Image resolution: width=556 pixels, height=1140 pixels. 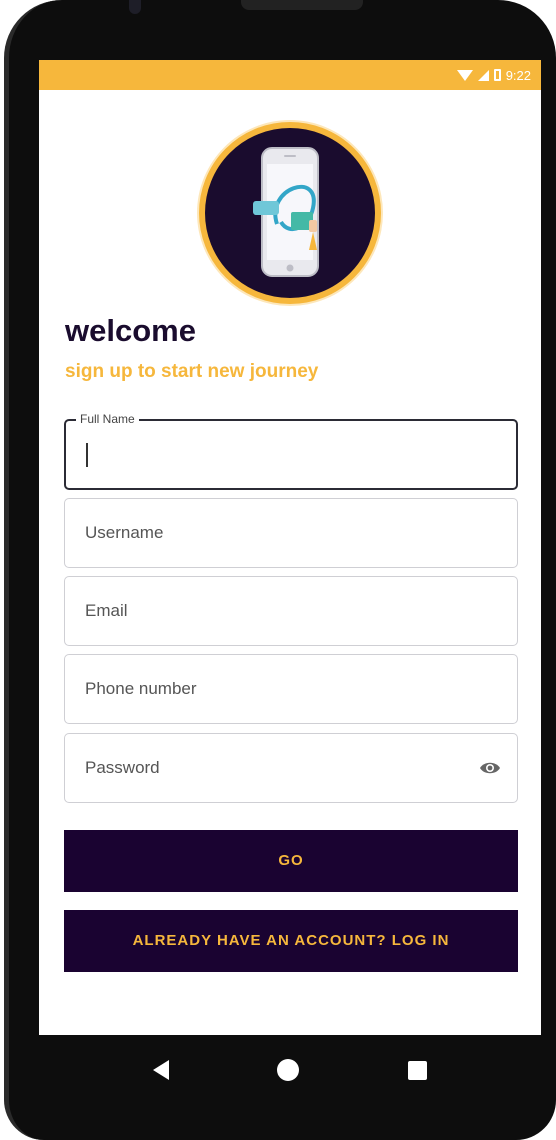 I want to click on full-name-field: Full Name, so click(x=291, y=451).